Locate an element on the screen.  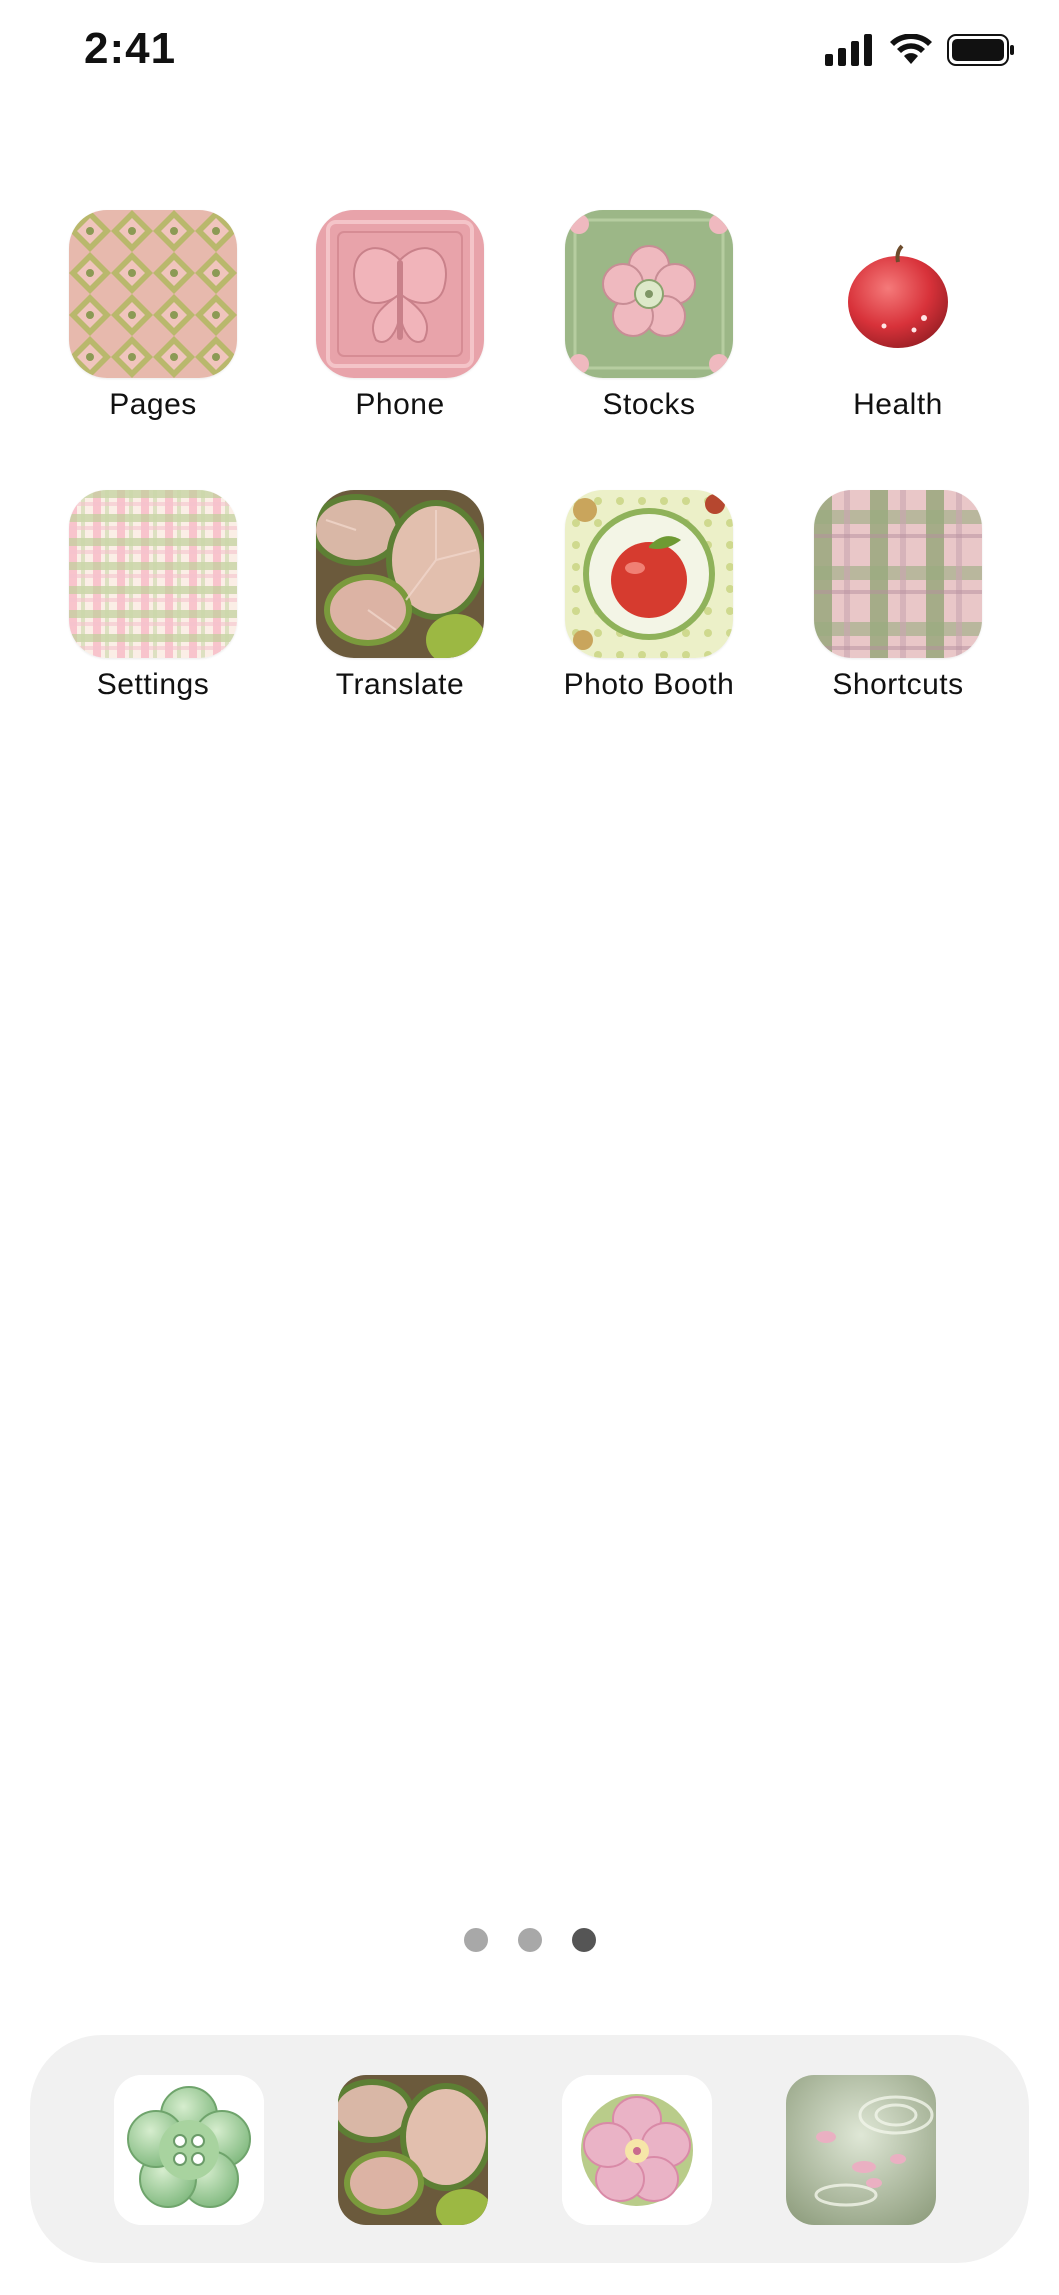
app-settings: Settings is located at coordinates (153, 596).